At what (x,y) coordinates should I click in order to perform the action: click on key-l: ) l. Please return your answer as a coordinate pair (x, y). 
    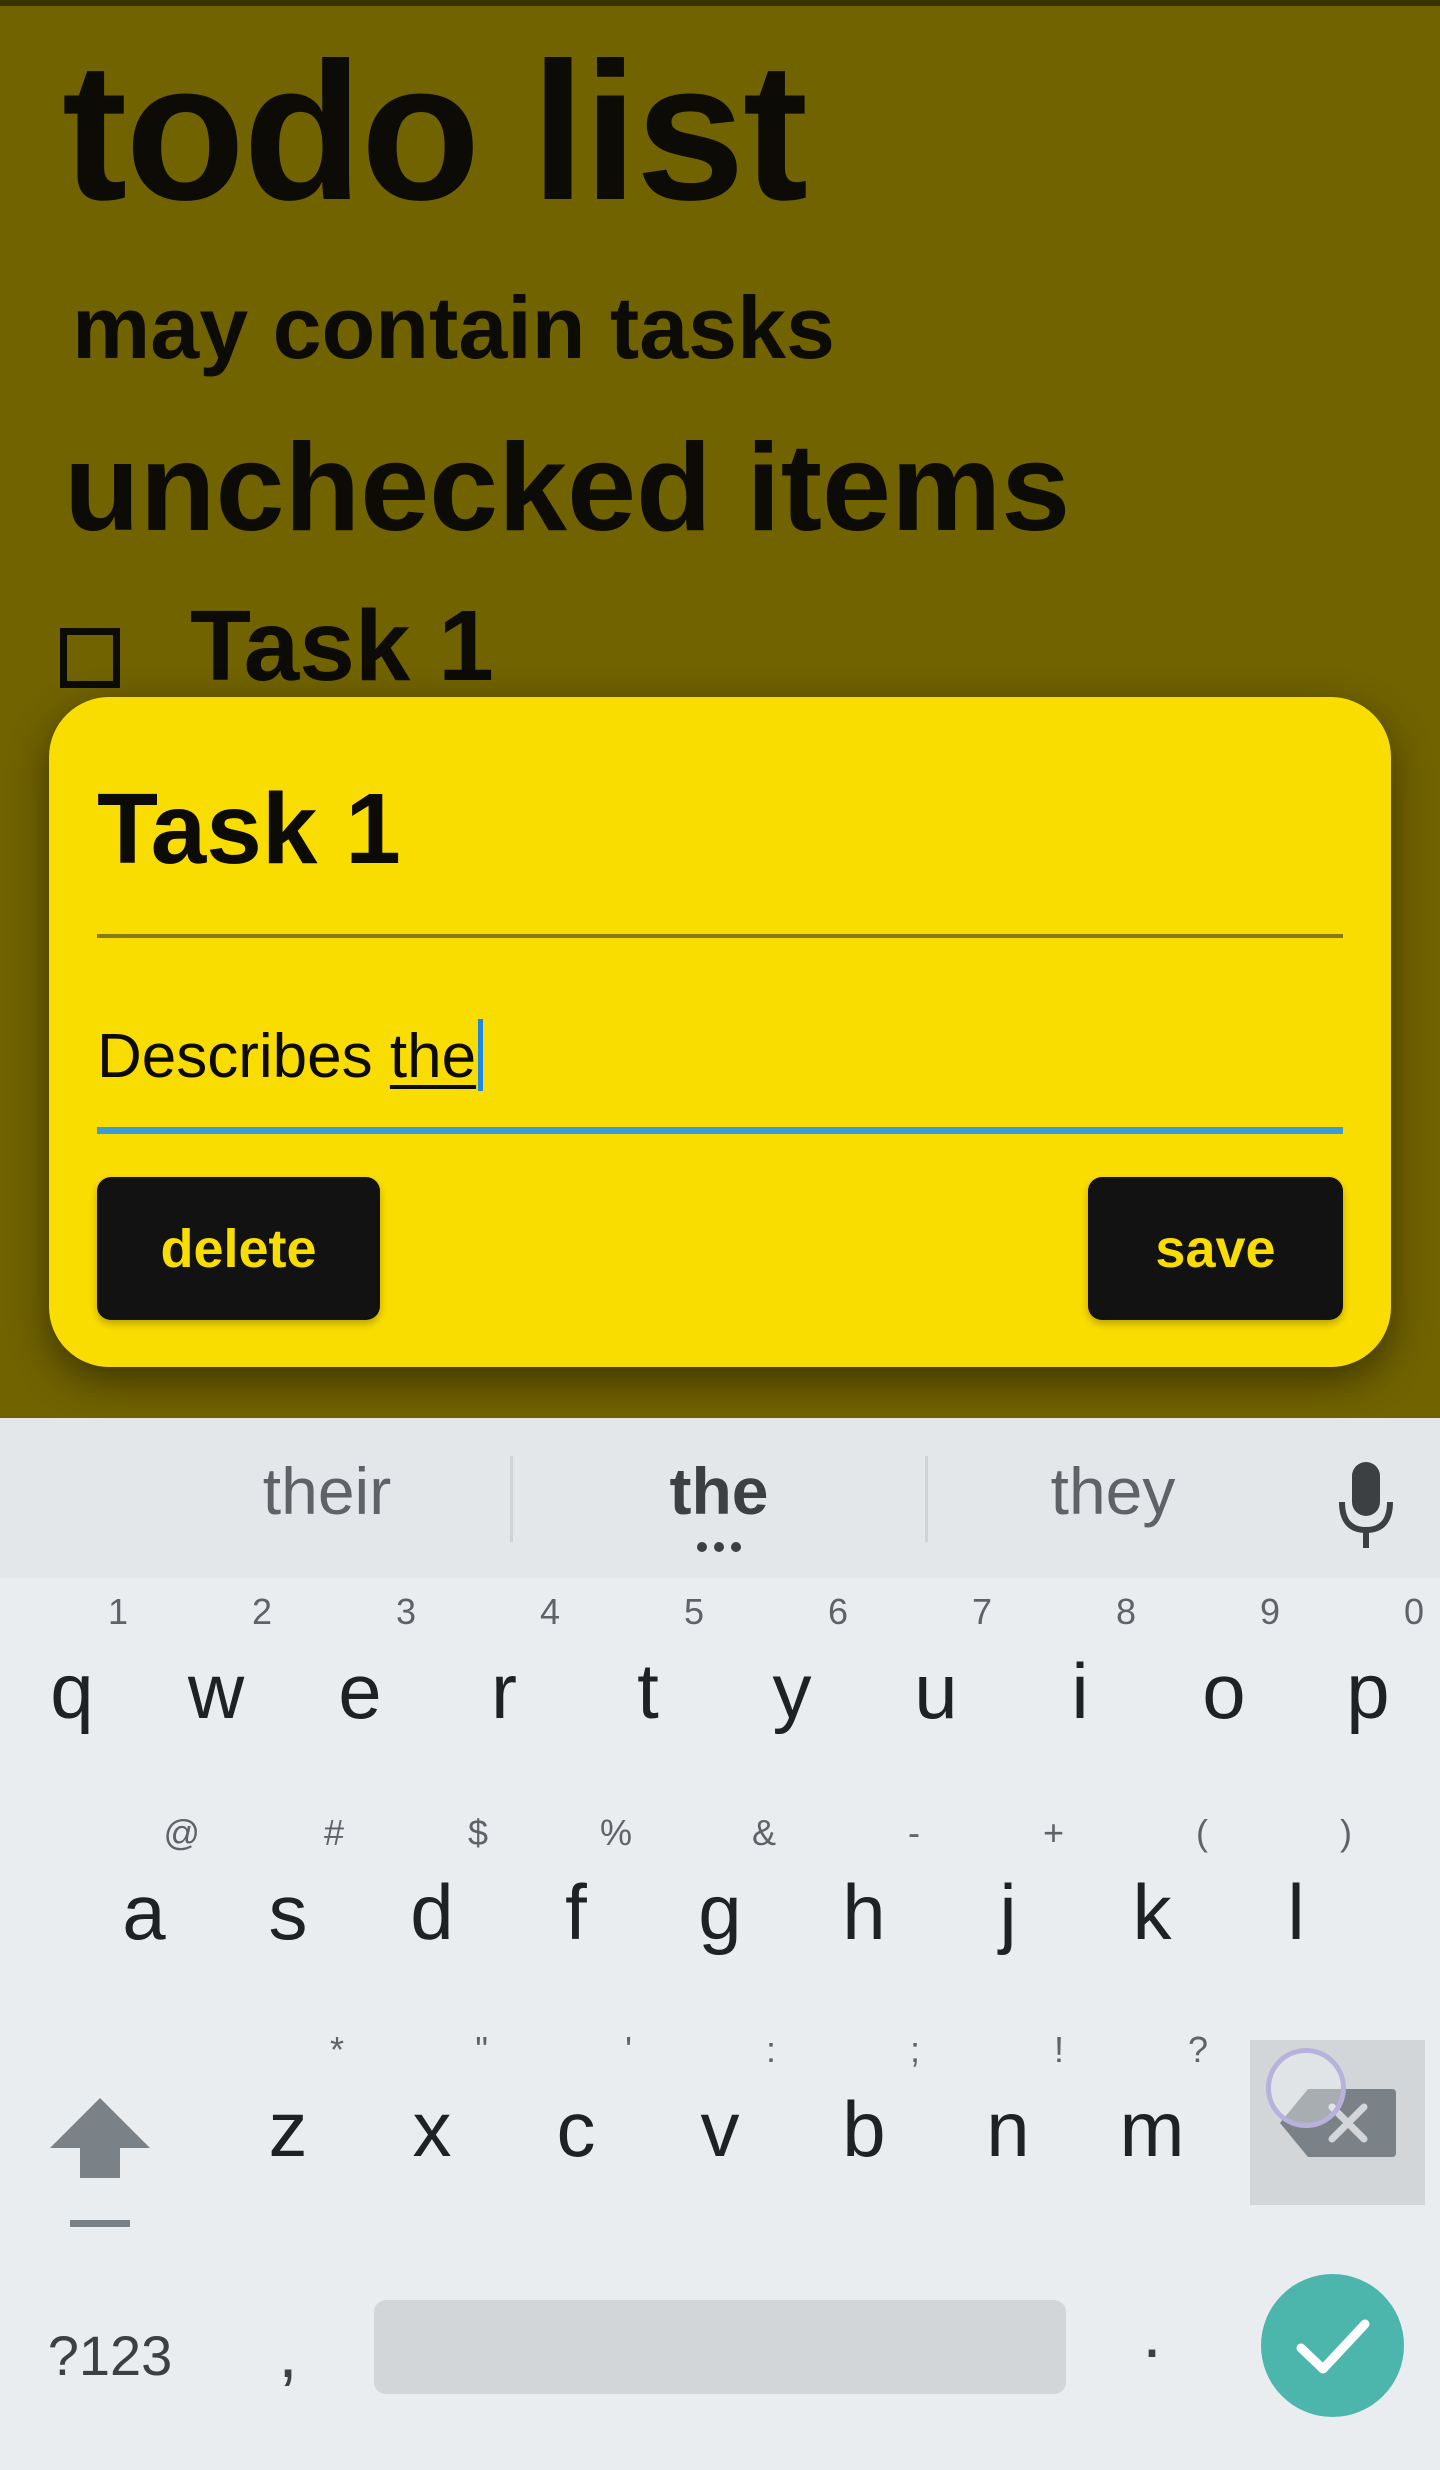
    Looking at the image, I should click on (1296, 1911).